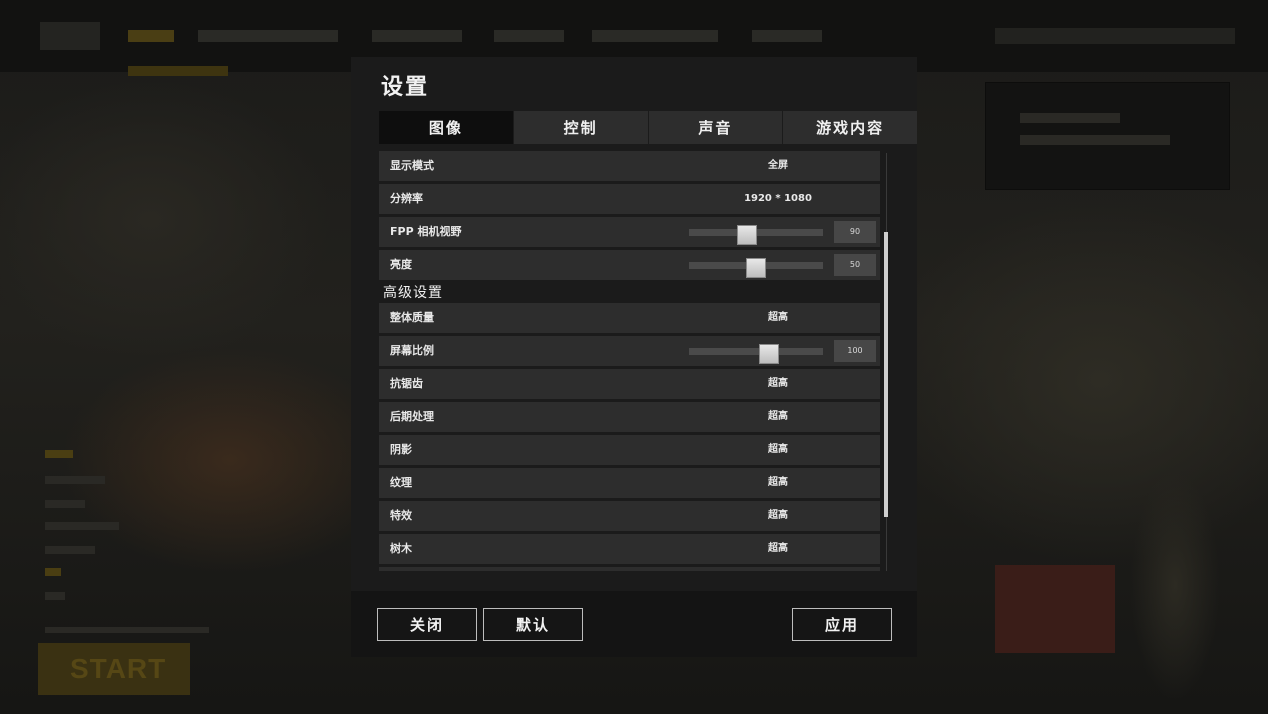 The image size is (1268, 714). Describe the element at coordinates (1107, 136) in the screenshot. I see `background-ad-panel` at that location.